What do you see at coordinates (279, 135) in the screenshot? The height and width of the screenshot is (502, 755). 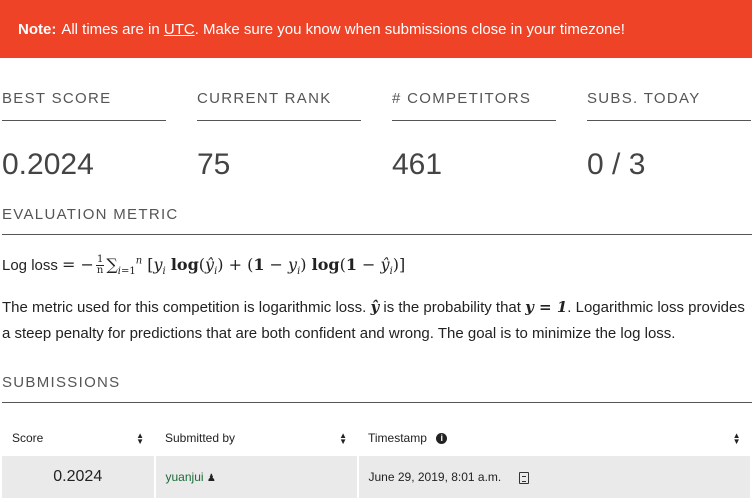 I see `current-rank-stat: CURRENT RANK 75` at bounding box center [279, 135].